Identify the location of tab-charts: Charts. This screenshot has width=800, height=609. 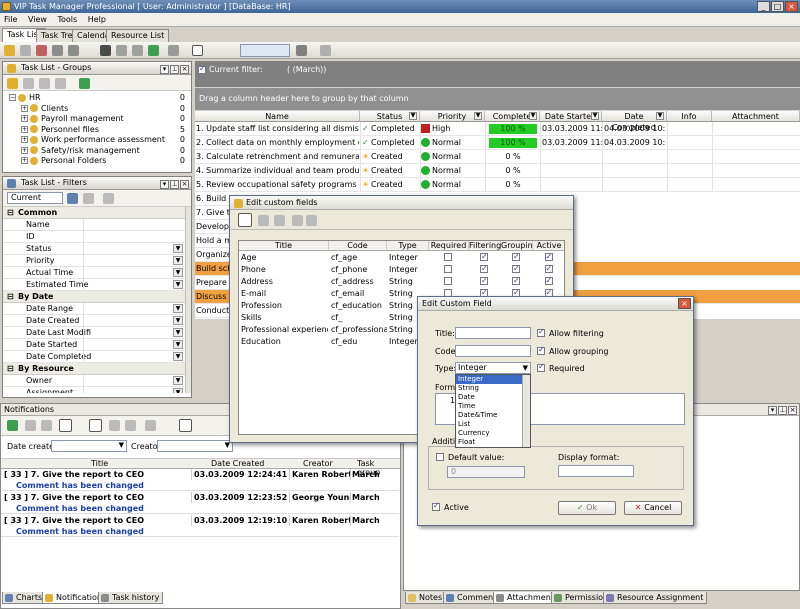
(24, 598).